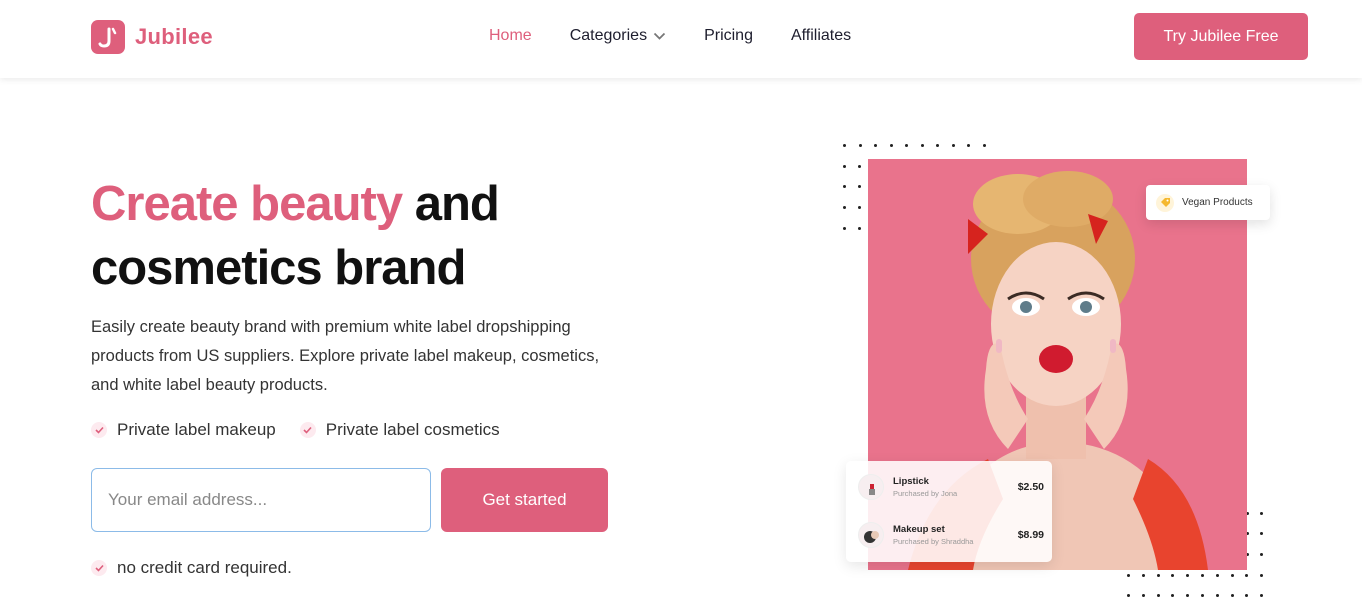  Describe the element at coordinates (412, 429) in the screenshot. I see `feature-label: Private label cosmetics` at that location.